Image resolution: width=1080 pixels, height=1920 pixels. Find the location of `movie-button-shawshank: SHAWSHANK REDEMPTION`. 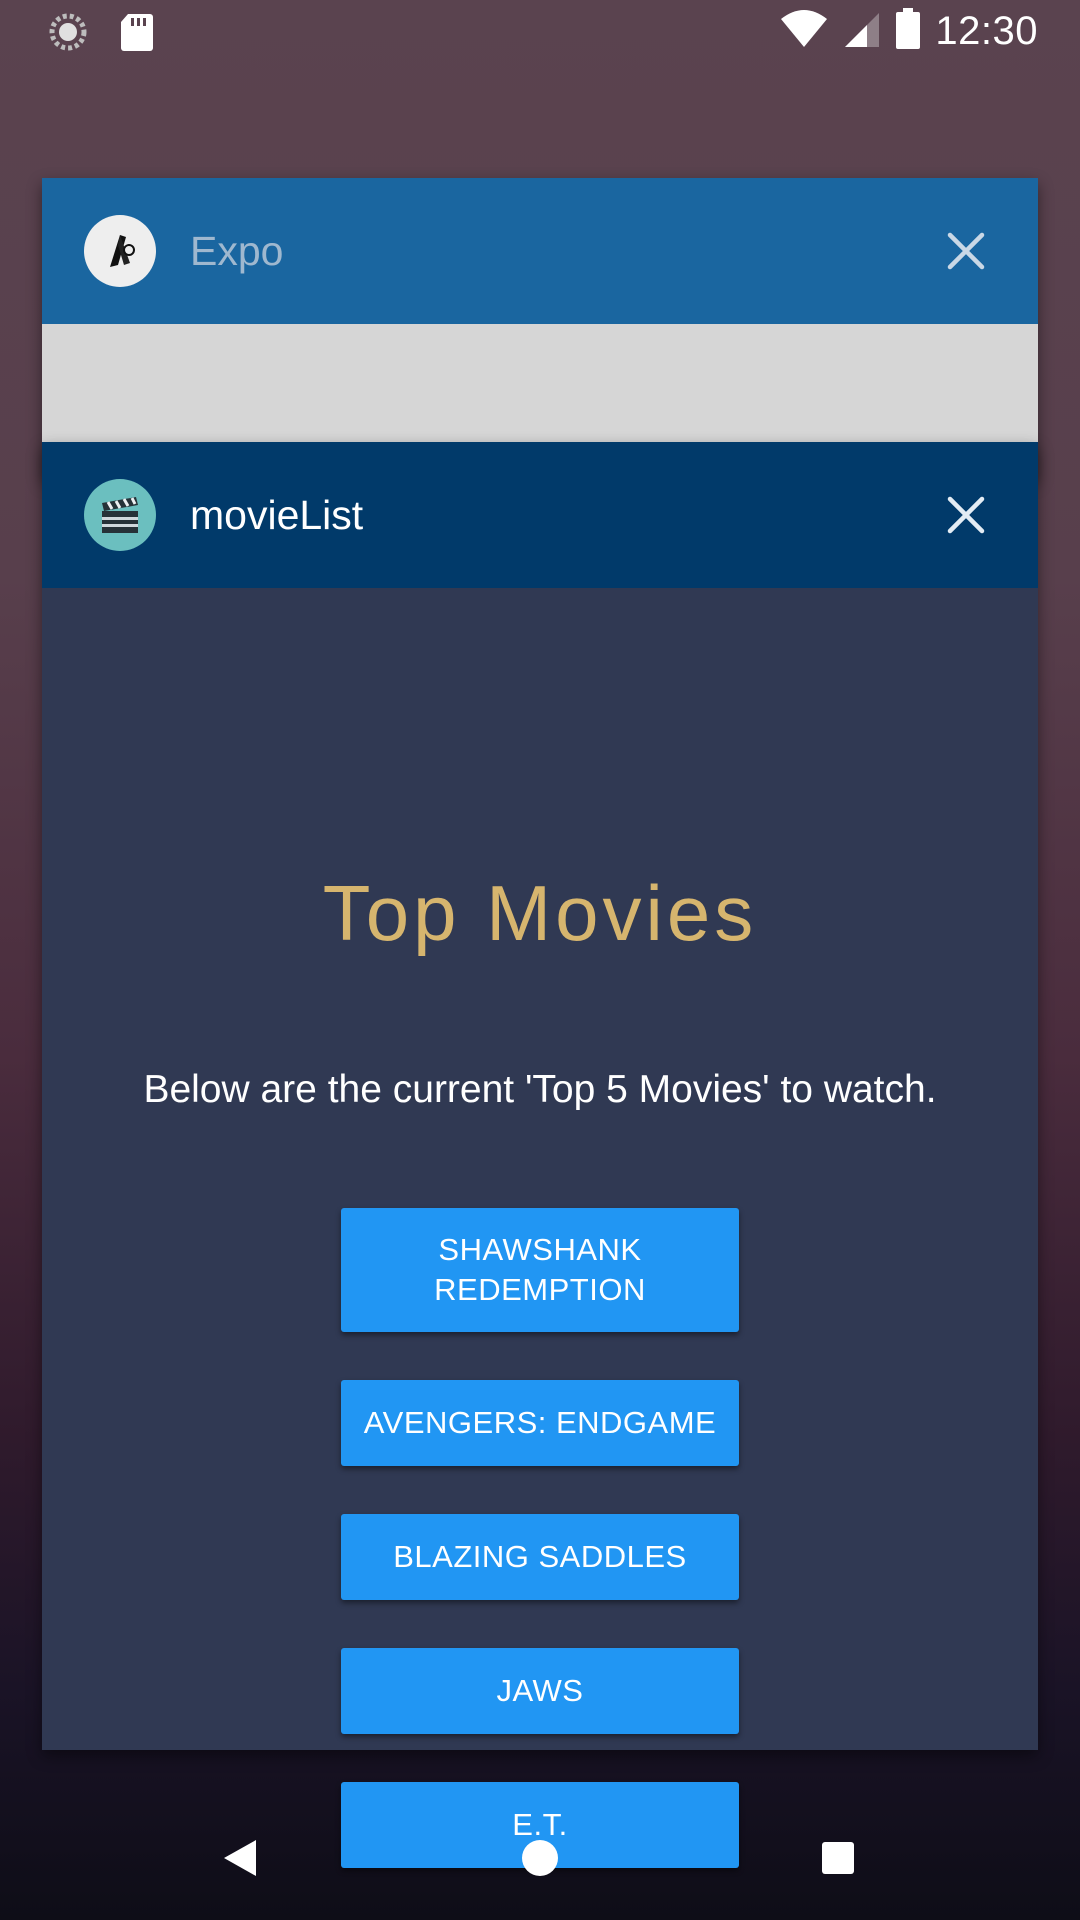

movie-button-shawshank: SHAWSHANK REDEMPTION is located at coordinates (540, 1270).